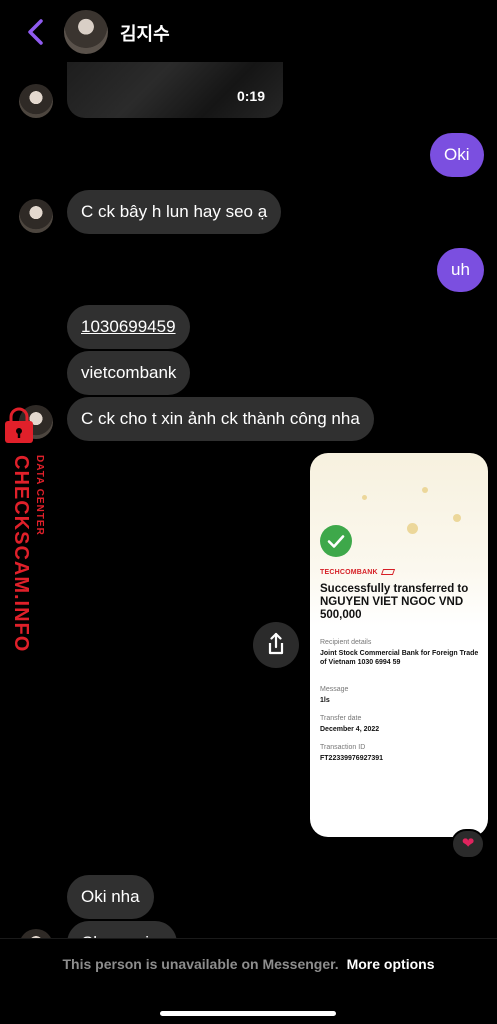 This screenshot has height=1024, width=497. Describe the element at coordinates (128, 327) in the screenshot. I see `message-incoming-account-number: 1030699459` at that location.